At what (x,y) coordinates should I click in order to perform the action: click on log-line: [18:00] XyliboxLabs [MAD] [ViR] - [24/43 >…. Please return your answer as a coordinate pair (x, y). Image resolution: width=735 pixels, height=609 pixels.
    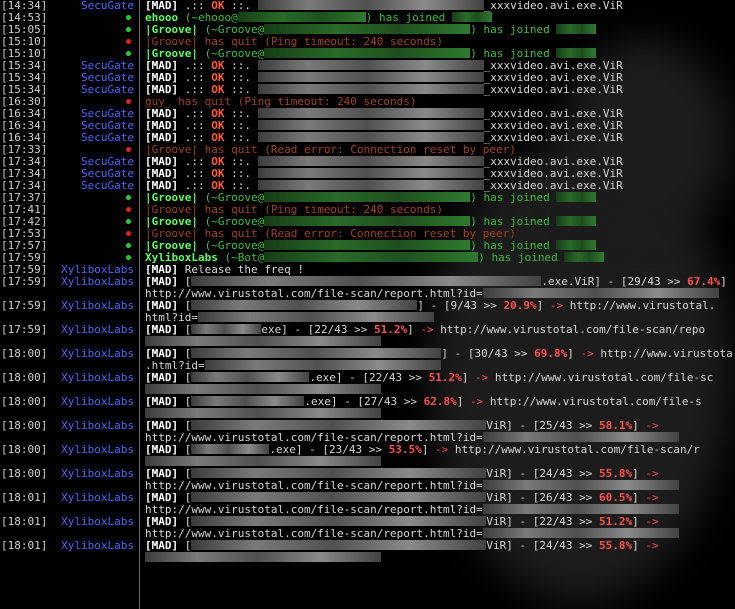
    Looking at the image, I should click on (367, 480).